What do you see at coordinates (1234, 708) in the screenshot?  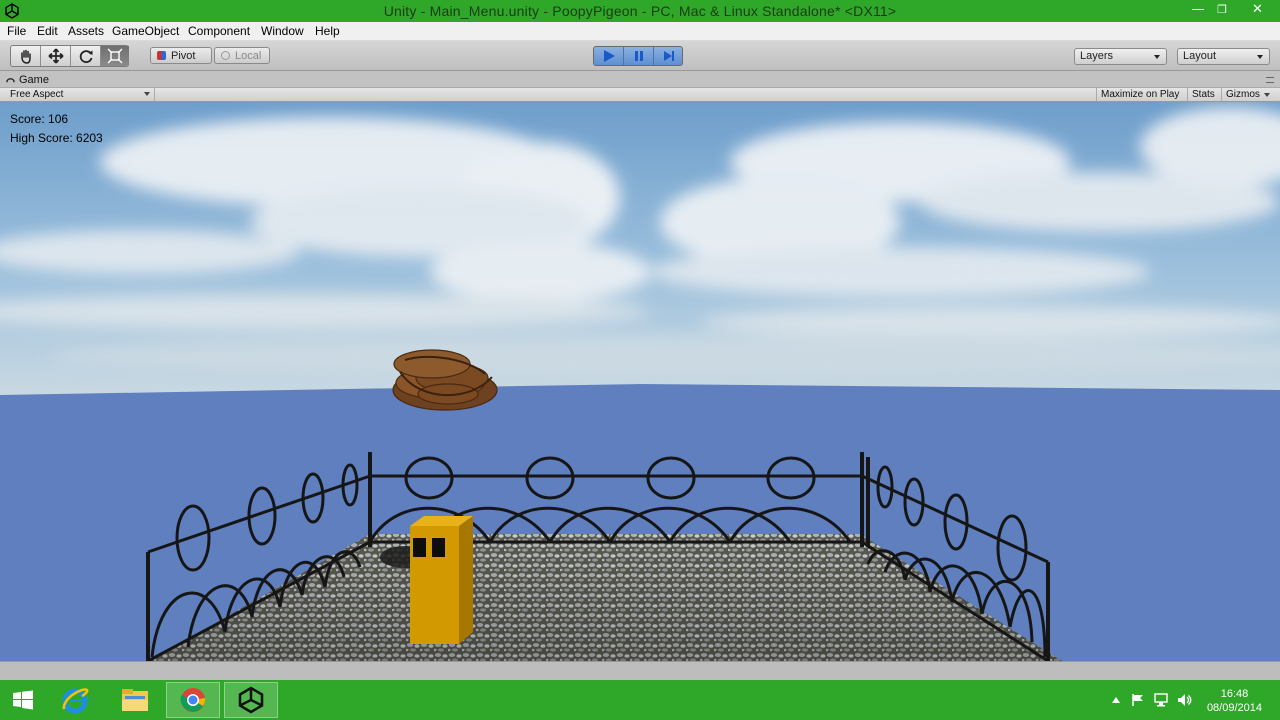 I see `clock-date: 08/09/2014` at bounding box center [1234, 708].